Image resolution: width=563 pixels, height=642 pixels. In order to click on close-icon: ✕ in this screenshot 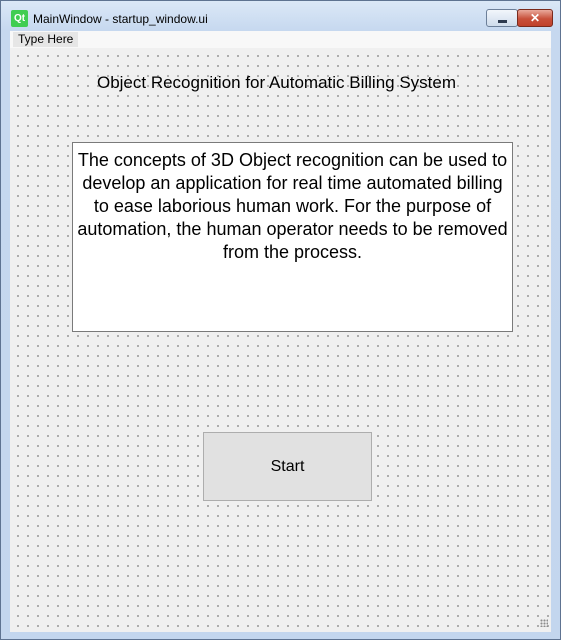, I will do `click(535, 18)`.